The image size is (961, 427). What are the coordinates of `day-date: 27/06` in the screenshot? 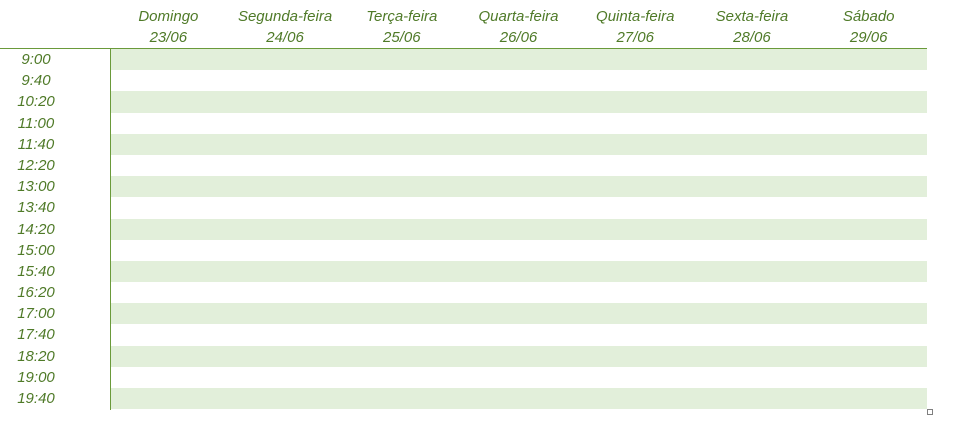 It's located at (635, 37).